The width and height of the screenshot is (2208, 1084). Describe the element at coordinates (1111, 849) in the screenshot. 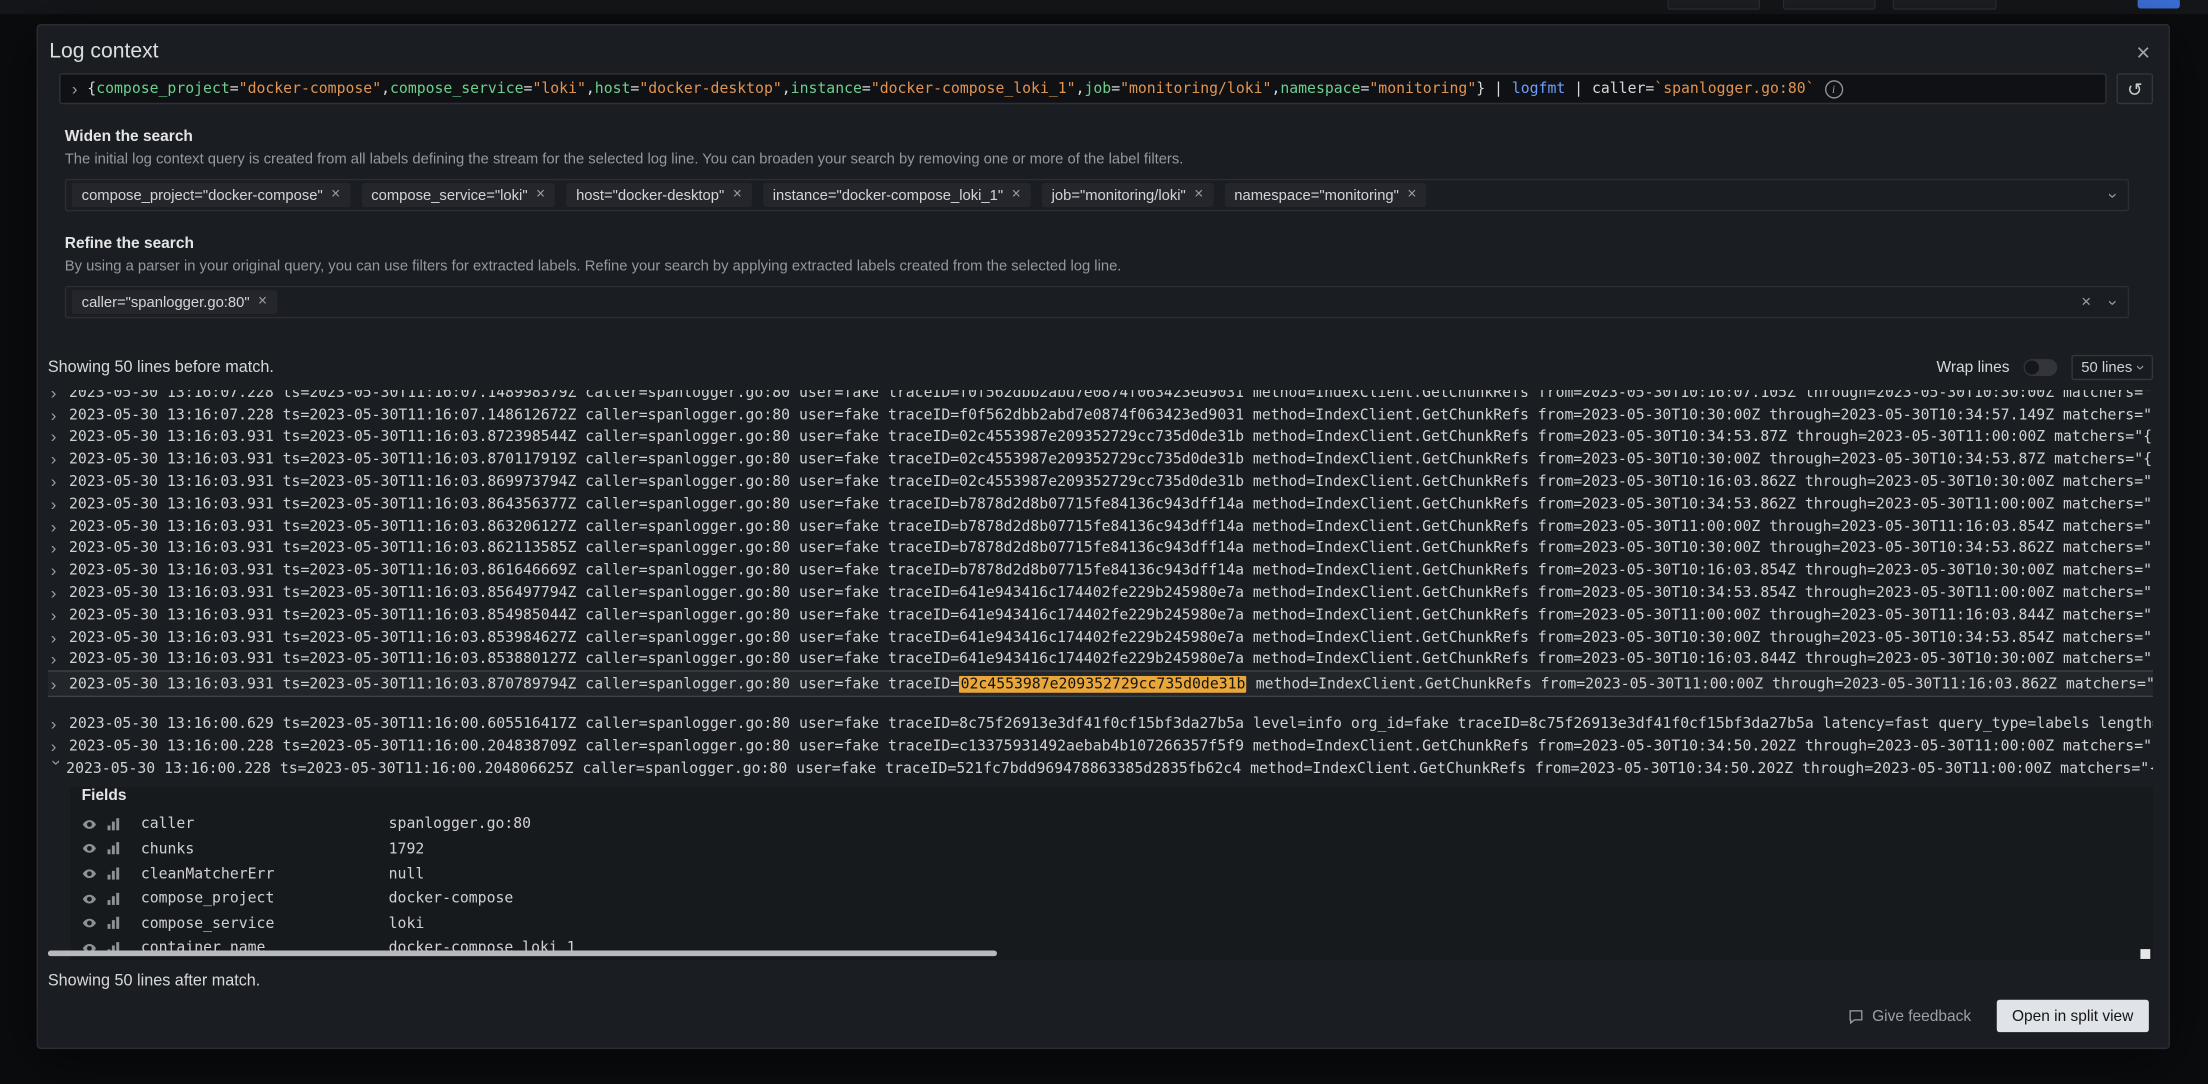

I see `field-row: chunks 1792` at that location.